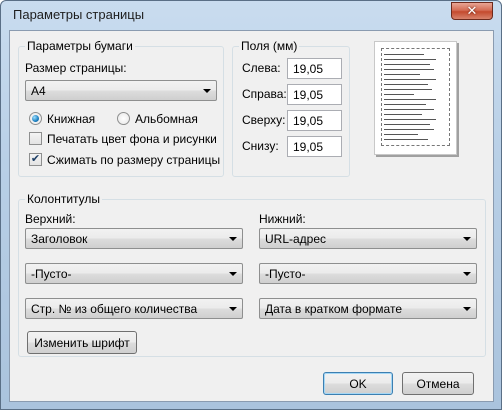 Image resolution: width=502 pixels, height=410 pixels. What do you see at coordinates (59, 239) in the screenshot?
I see `header-select-1-value: Заголовок` at bounding box center [59, 239].